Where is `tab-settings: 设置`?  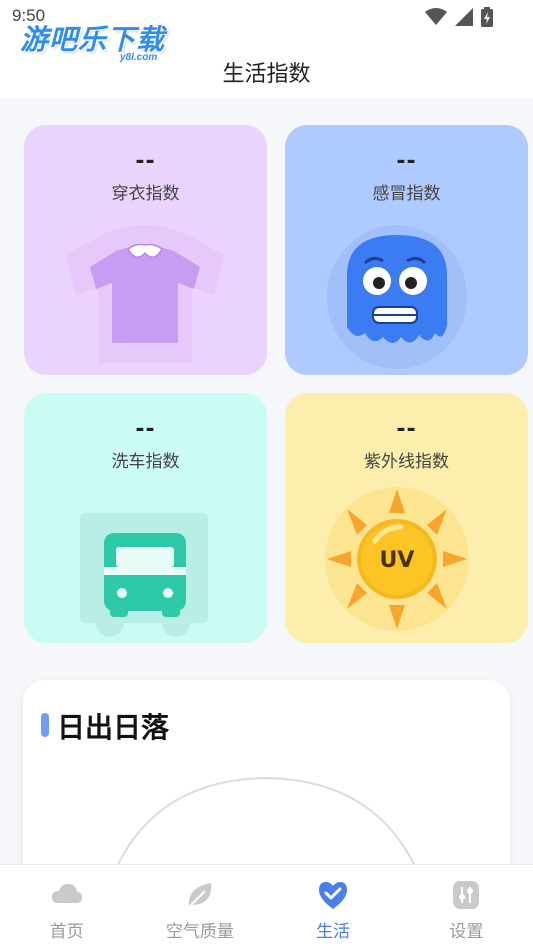
tab-settings: 设置 is located at coordinates (466, 906).